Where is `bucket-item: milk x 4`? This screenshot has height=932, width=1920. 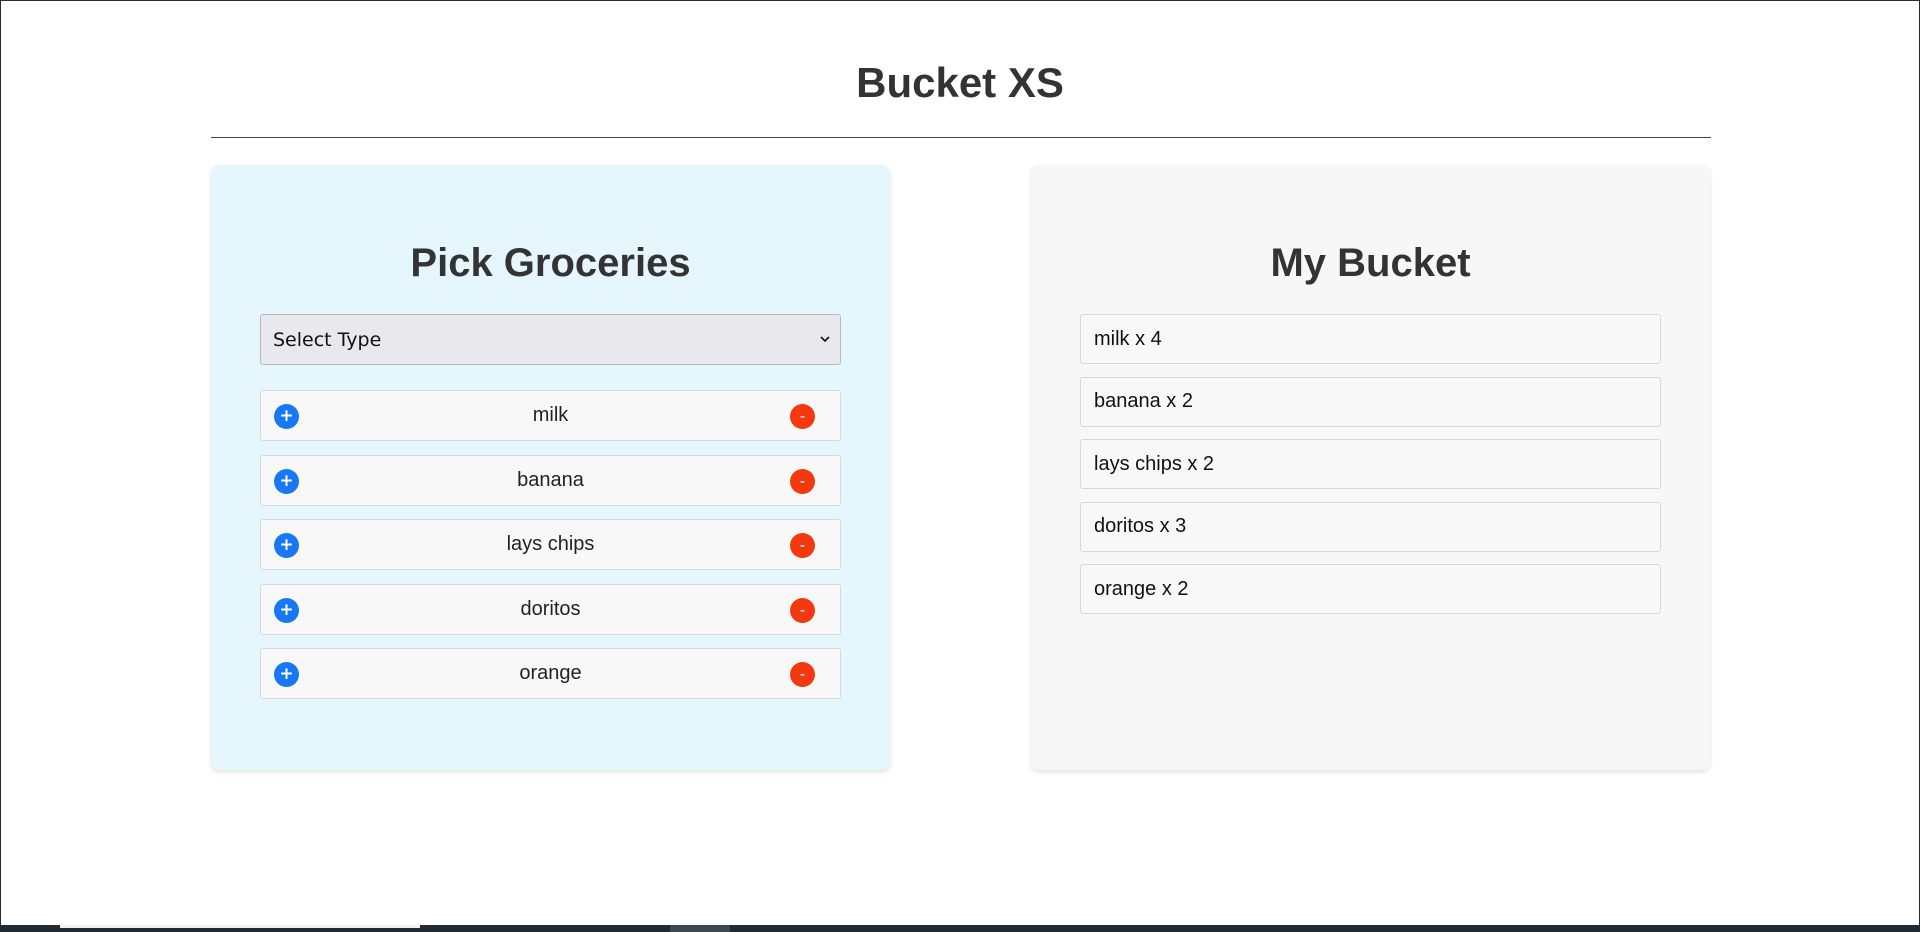 bucket-item: milk x 4 is located at coordinates (1370, 339).